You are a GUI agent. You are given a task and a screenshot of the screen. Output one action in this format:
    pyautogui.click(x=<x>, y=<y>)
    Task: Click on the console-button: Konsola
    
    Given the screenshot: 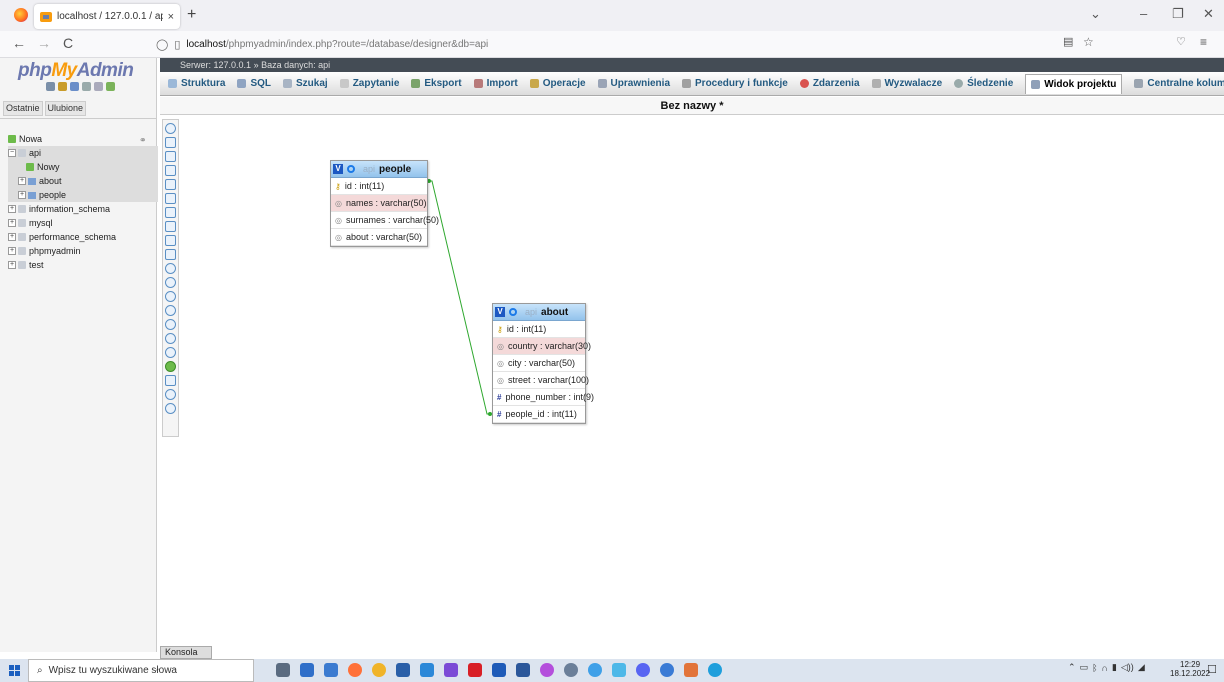 What is the action you would take?
    pyautogui.click(x=186, y=652)
    